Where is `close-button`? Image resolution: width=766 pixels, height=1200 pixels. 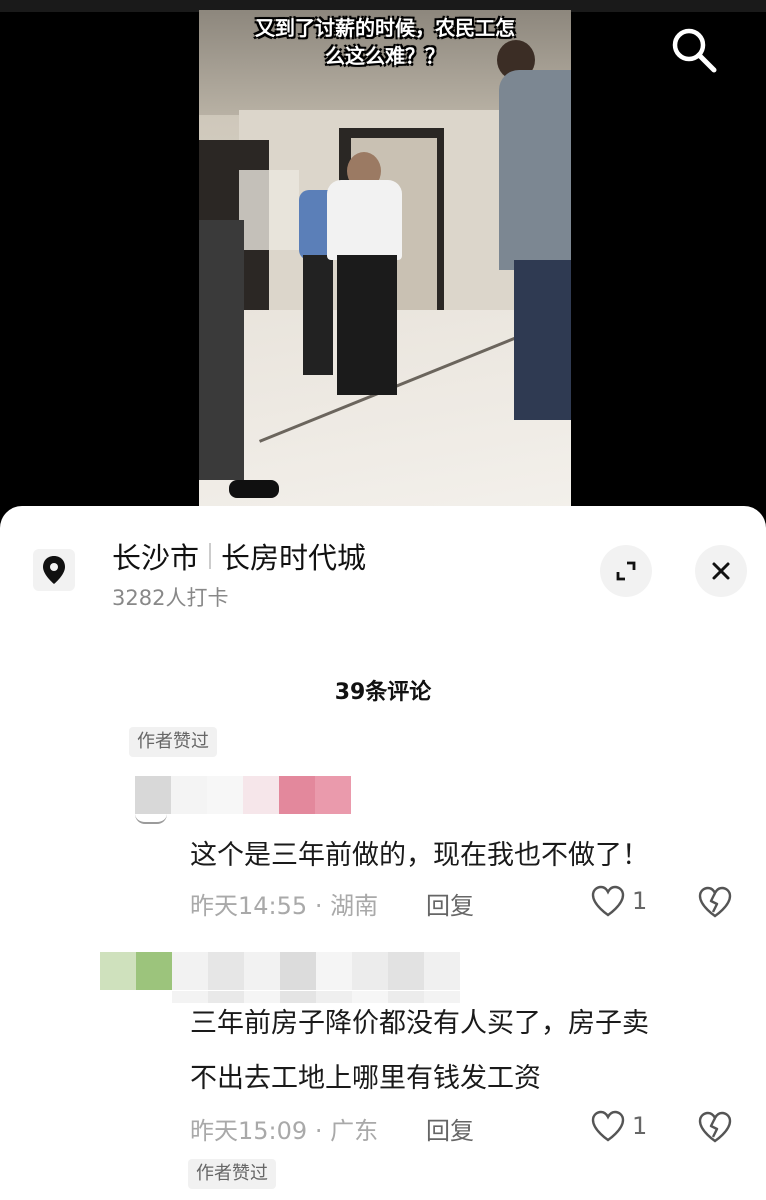 close-button is located at coordinates (721, 571).